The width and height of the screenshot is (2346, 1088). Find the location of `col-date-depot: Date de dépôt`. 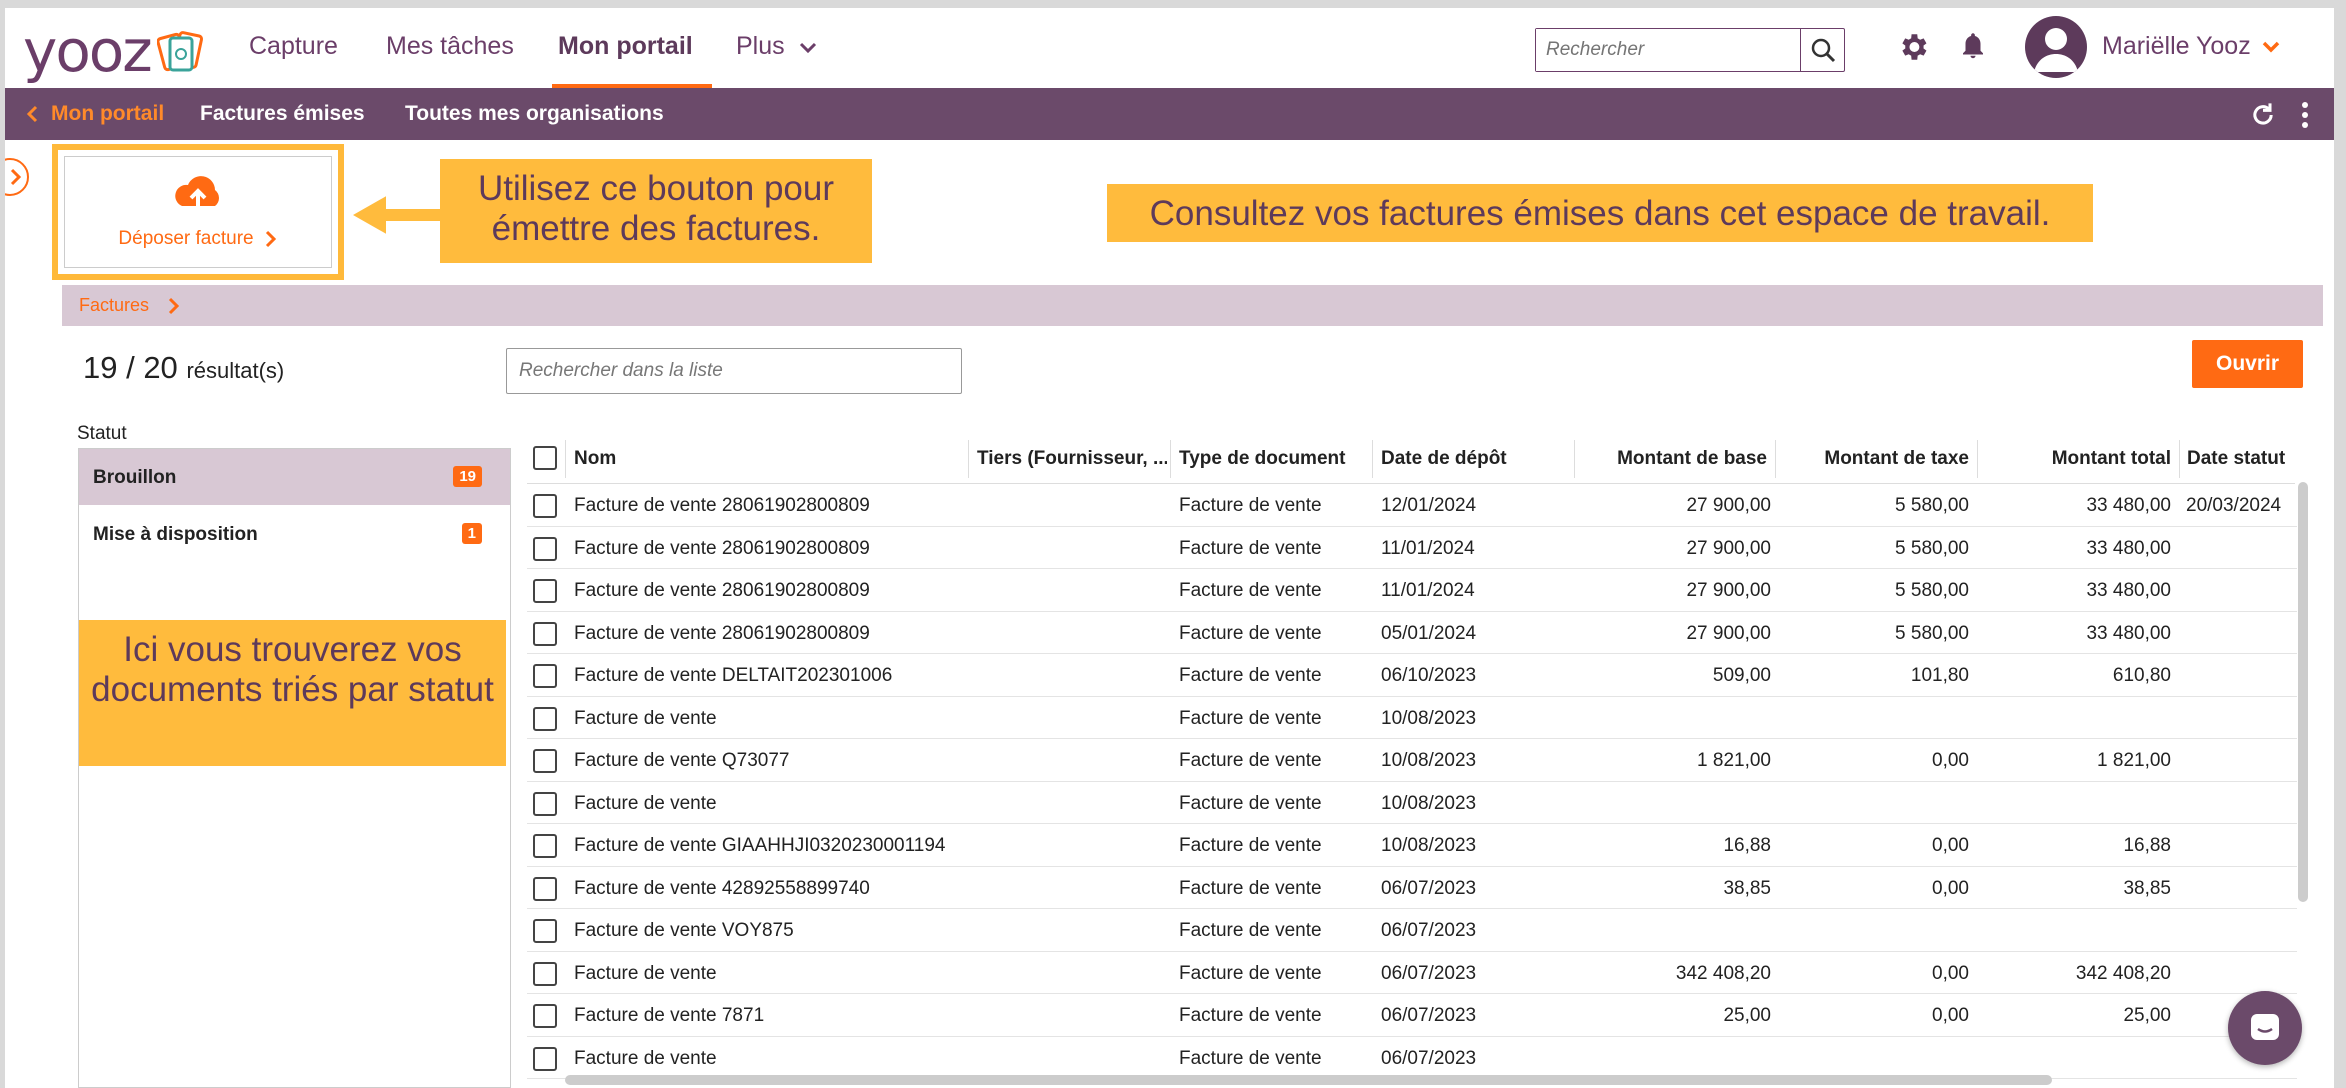

col-date-depot: Date de dépôt is located at coordinates (1476, 459).